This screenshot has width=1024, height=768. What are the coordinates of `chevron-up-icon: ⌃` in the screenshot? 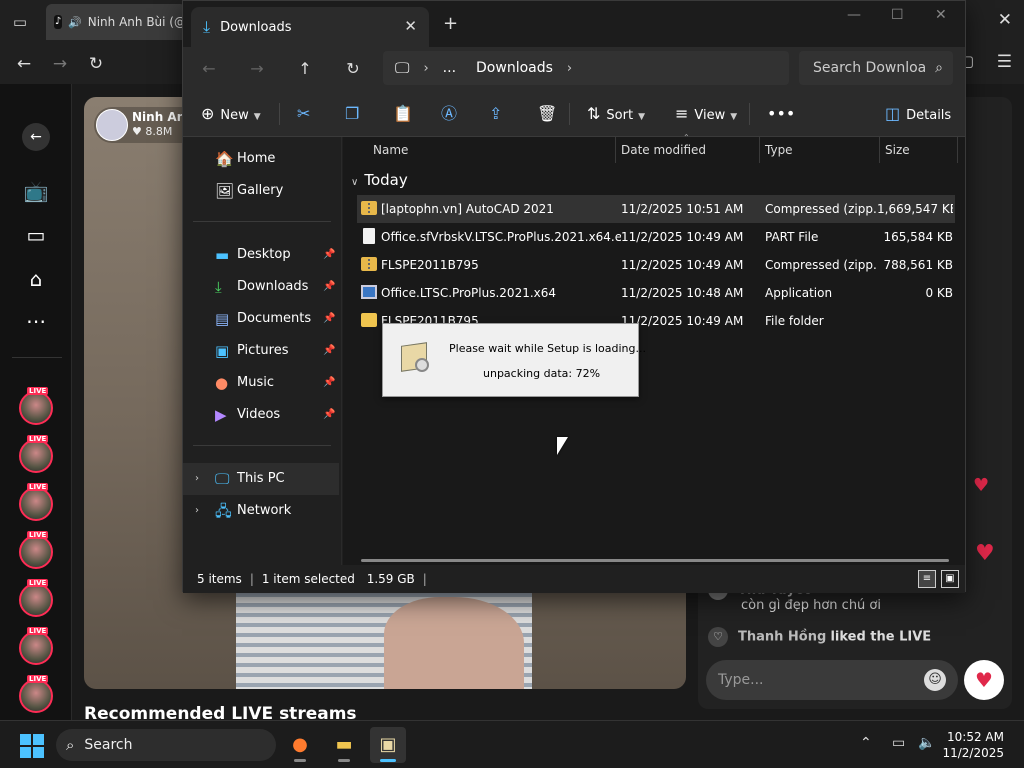 It's located at (866, 743).